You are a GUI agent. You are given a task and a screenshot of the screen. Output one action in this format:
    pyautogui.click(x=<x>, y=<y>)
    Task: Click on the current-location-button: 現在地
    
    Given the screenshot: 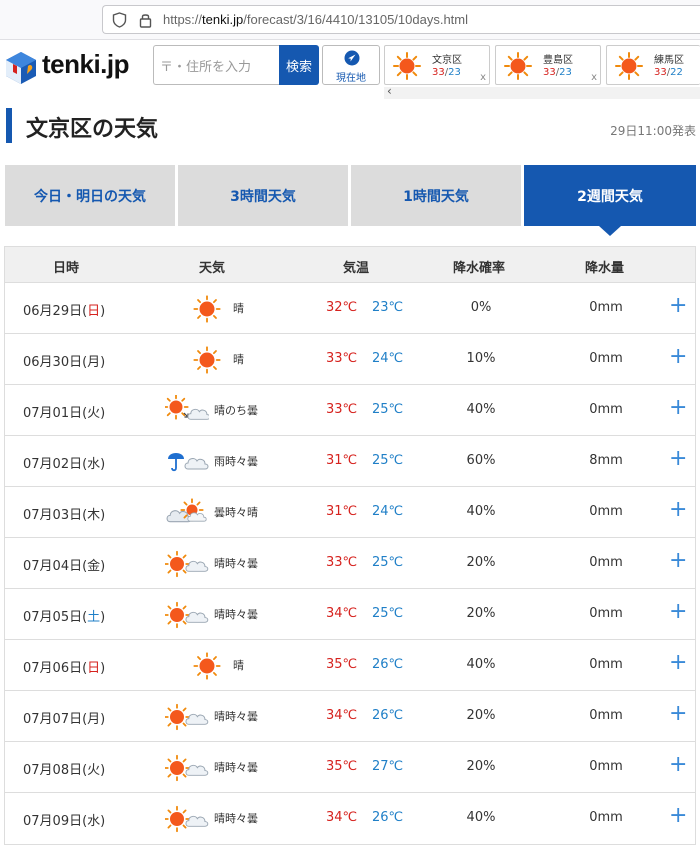 What is the action you would take?
    pyautogui.click(x=351, y=65)
    